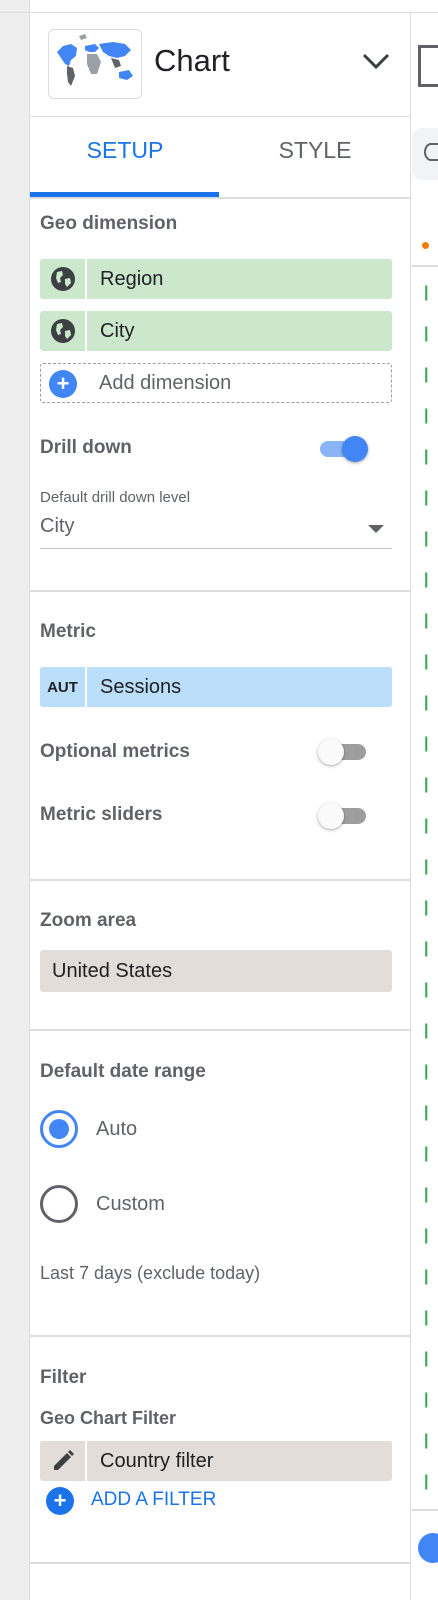 This screenshot has height=1600, width=438. I want to click on dimension-label: Region, so click(132, 279).